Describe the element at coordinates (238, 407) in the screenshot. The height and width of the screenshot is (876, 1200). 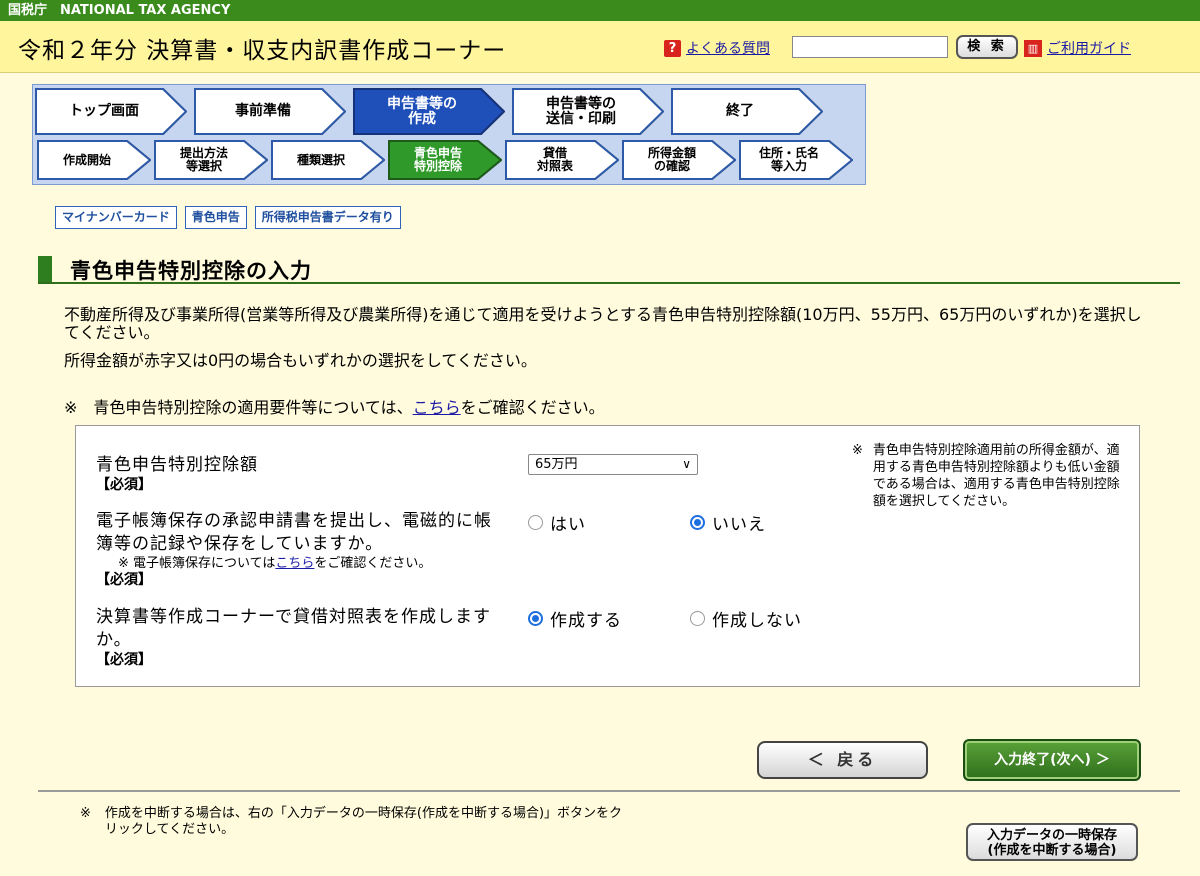
I see `requirements-note-prefix: ※ 青色申告特別控除の適用要件等については、` at that location.